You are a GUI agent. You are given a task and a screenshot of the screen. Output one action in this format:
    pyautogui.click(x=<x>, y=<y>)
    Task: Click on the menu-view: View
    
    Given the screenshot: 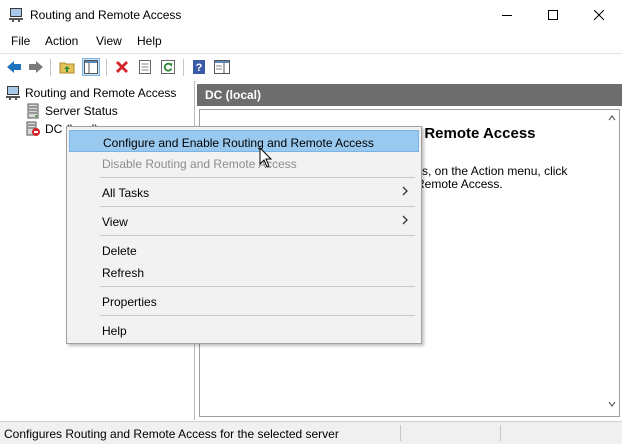 What is the action you would take?
    pyautogui.click(x=109, y=41)
    